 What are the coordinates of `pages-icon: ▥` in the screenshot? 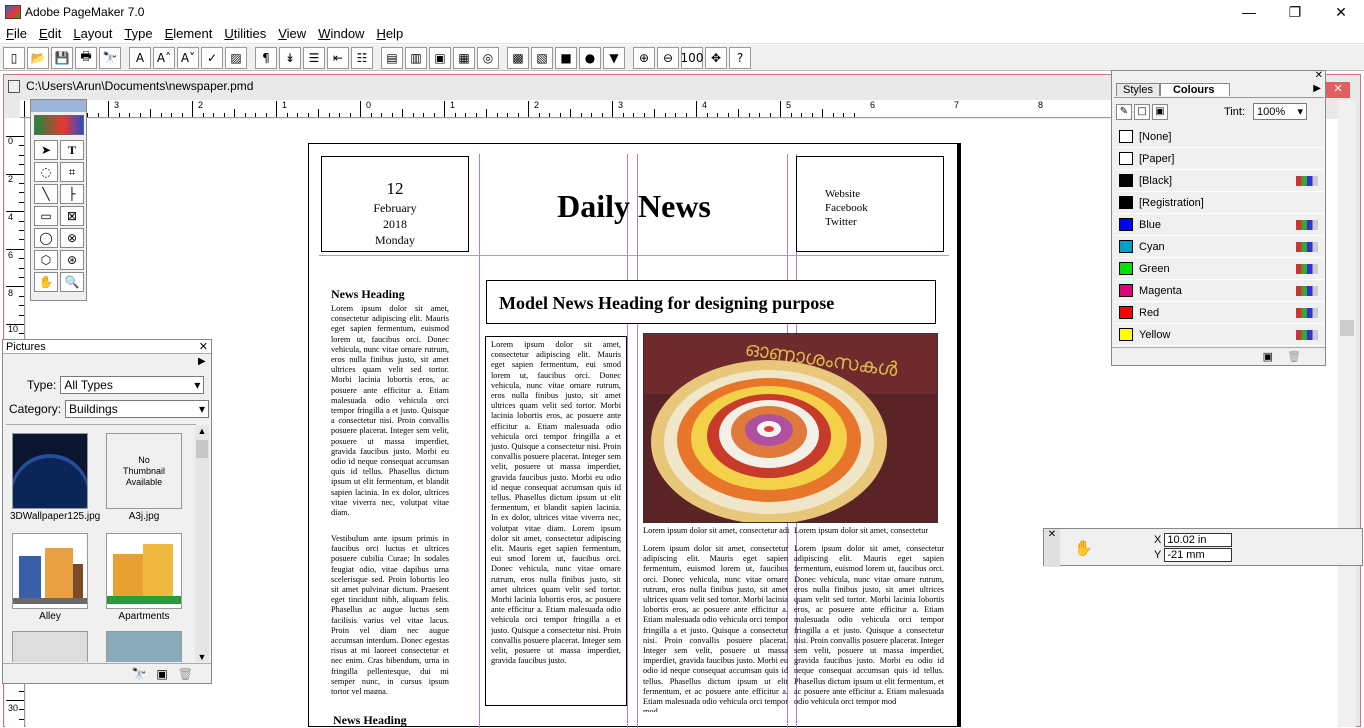 It's located at (416, 57).